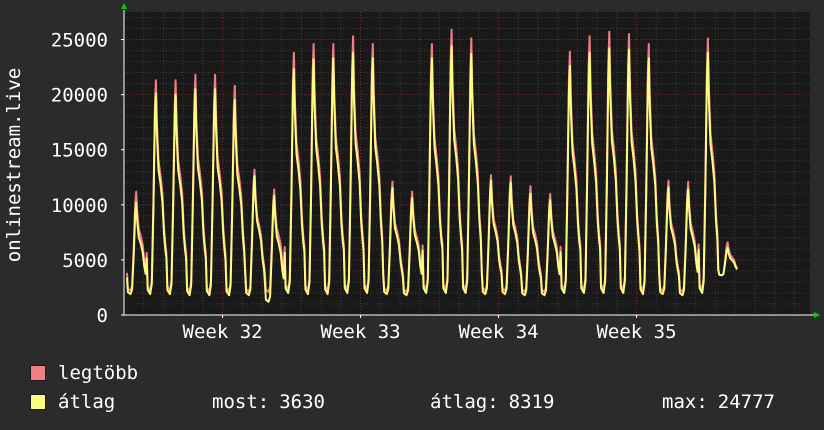 Image resolution: width=824 pixels, height=430 pixels. I want to click on legend-swatch-max, so click(38, 373).